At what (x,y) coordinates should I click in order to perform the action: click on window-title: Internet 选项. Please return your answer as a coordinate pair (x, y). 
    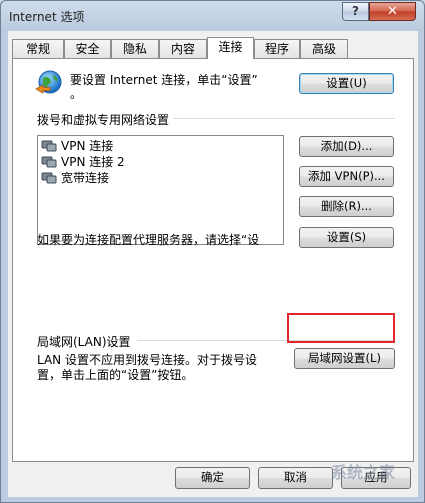
    Looking at the image, I should click on (47, 17).